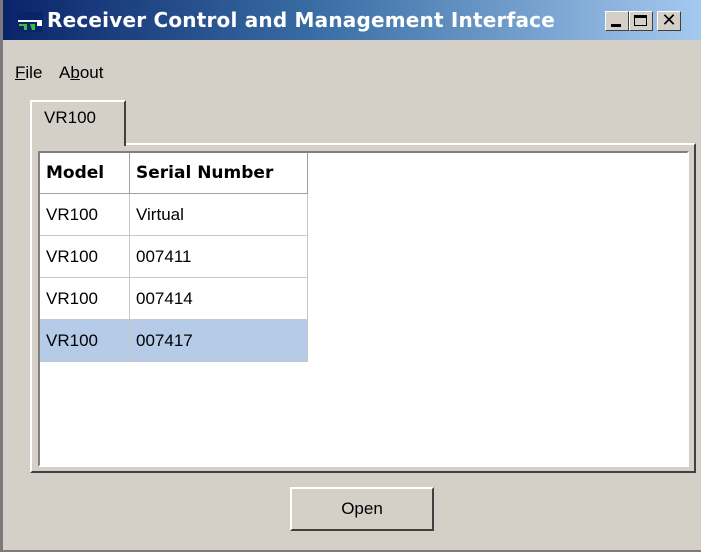  What do you see at coordinates (218, 214) in the screenshot?
I see `cell-serial: Virtual` at bounding box center [218, 214].